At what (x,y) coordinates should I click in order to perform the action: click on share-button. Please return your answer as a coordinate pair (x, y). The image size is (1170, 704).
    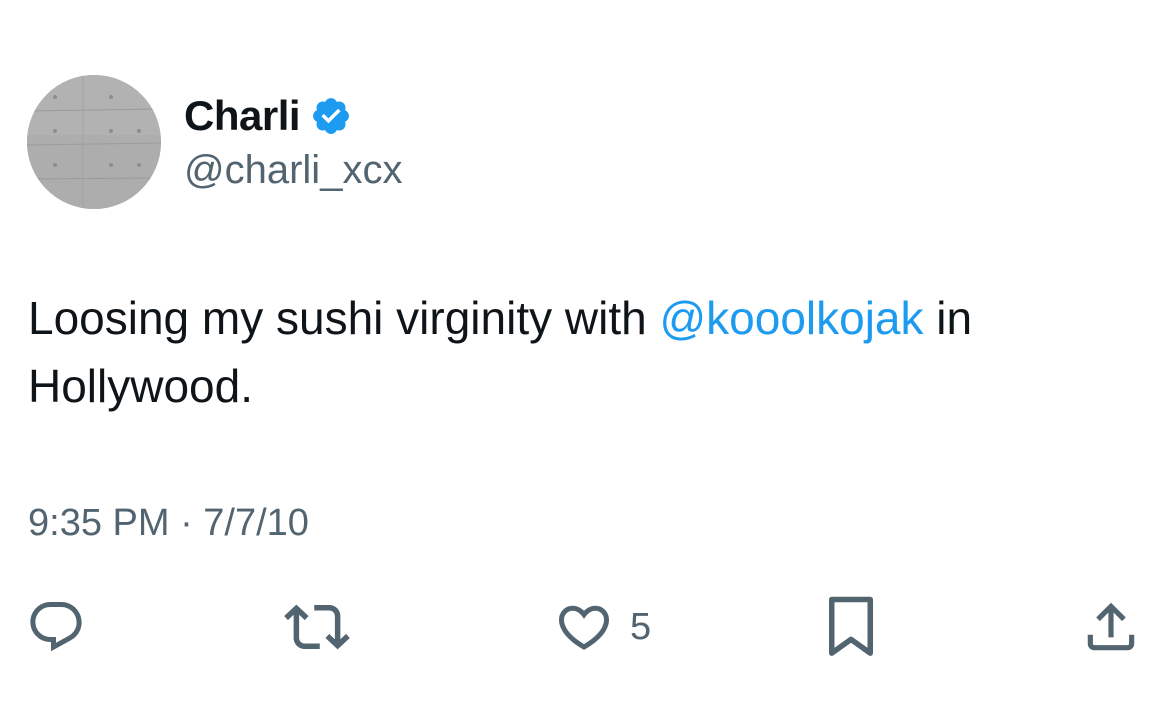
    Looking at the image, I should click on (1111, 627).